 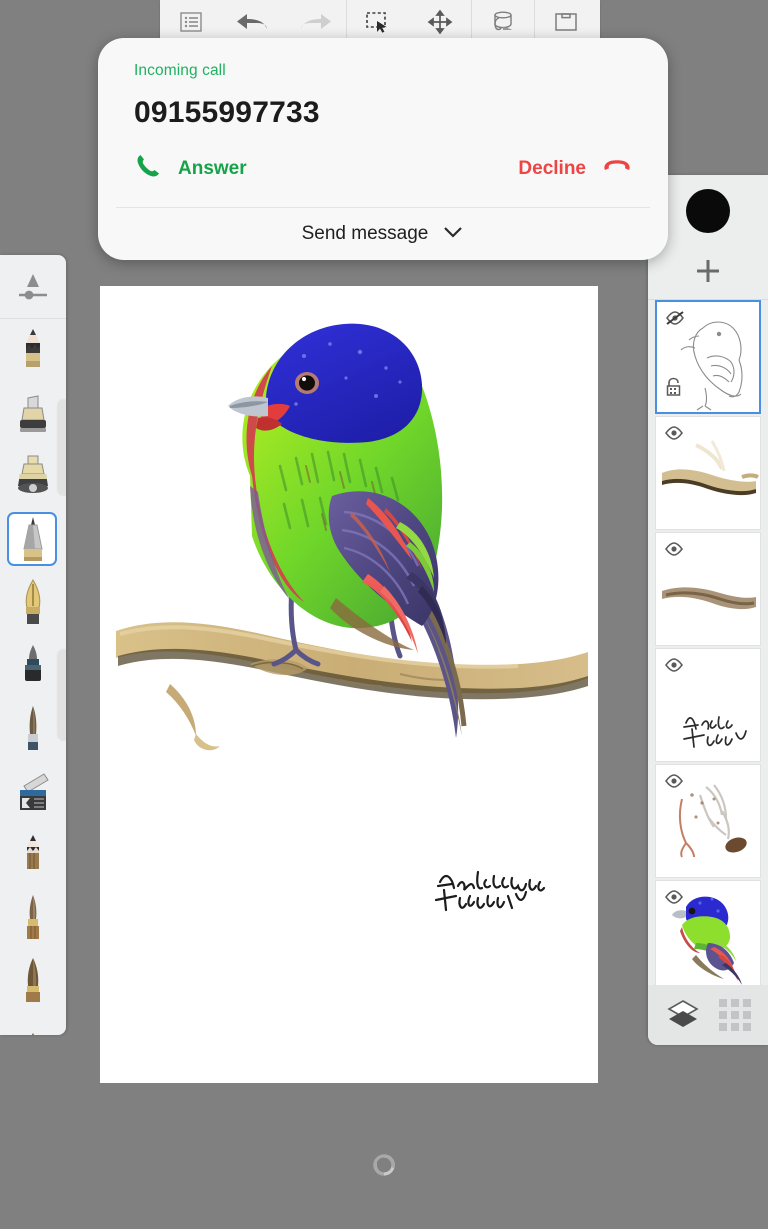 What do you see at coordinates (33, 602) in the screenshot?
I see `tool-calligraphy` at bounding box center [33, 602].